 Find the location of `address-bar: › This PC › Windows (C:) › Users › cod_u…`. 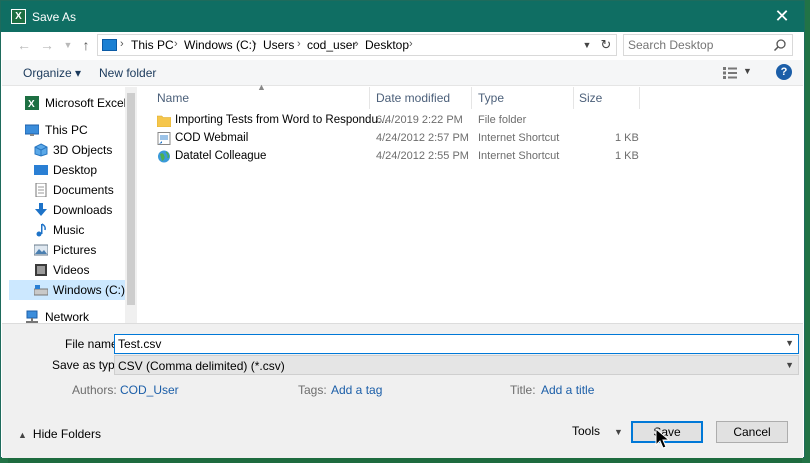

address-bar: › This PC › Windows (C:) › Users › cod_u… is located at coordinates (357, 45).